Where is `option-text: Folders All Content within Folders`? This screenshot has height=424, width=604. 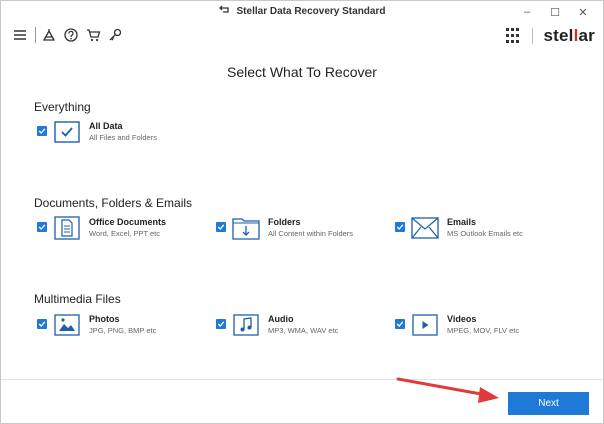 option-text: Folders All Content within Folders is located at coordinates (310, 227).